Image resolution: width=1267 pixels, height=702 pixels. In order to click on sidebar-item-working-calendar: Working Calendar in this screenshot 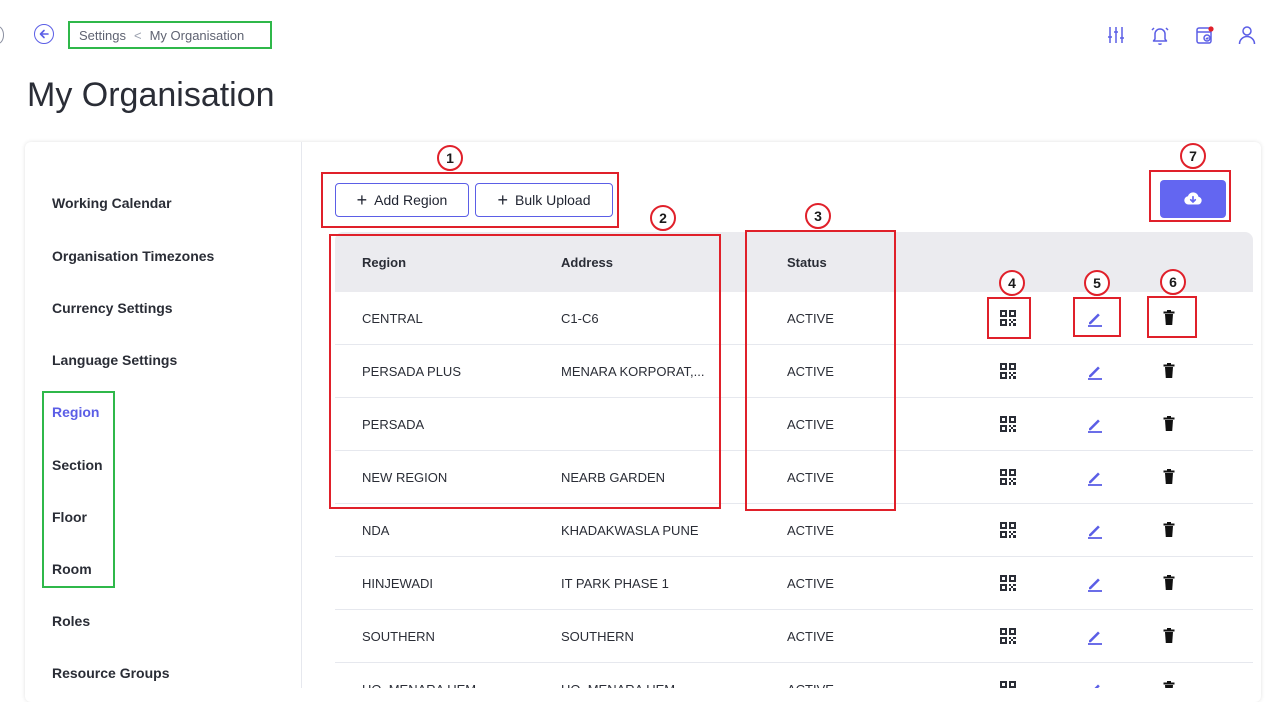, I will do `click(112, 203)`.